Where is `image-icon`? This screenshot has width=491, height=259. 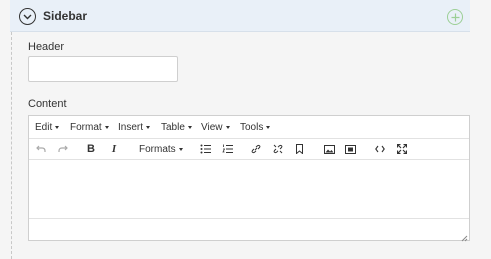
image-icon is located at coordinates (329, 149).